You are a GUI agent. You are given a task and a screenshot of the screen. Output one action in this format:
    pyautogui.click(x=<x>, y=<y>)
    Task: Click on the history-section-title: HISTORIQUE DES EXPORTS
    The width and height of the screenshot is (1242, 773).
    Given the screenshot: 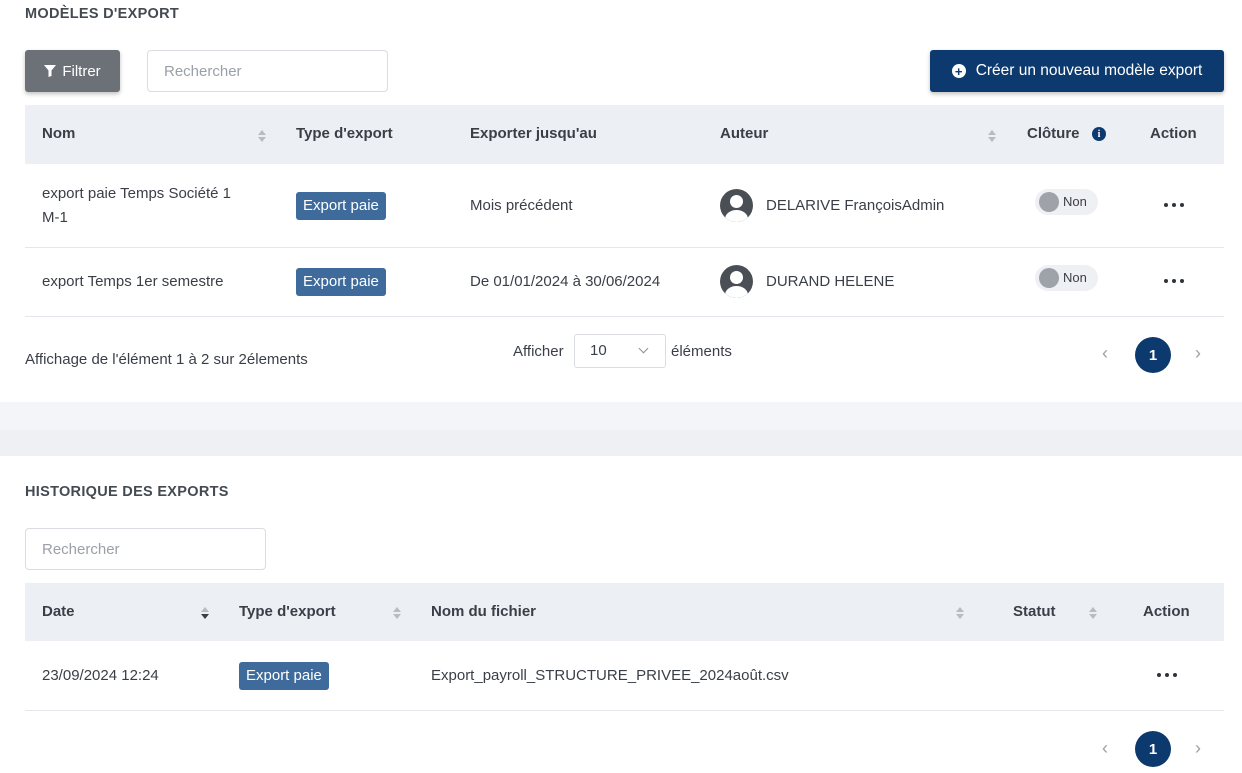 What is the action you would take?
    pyautogui.click(x=127, y=492)
    